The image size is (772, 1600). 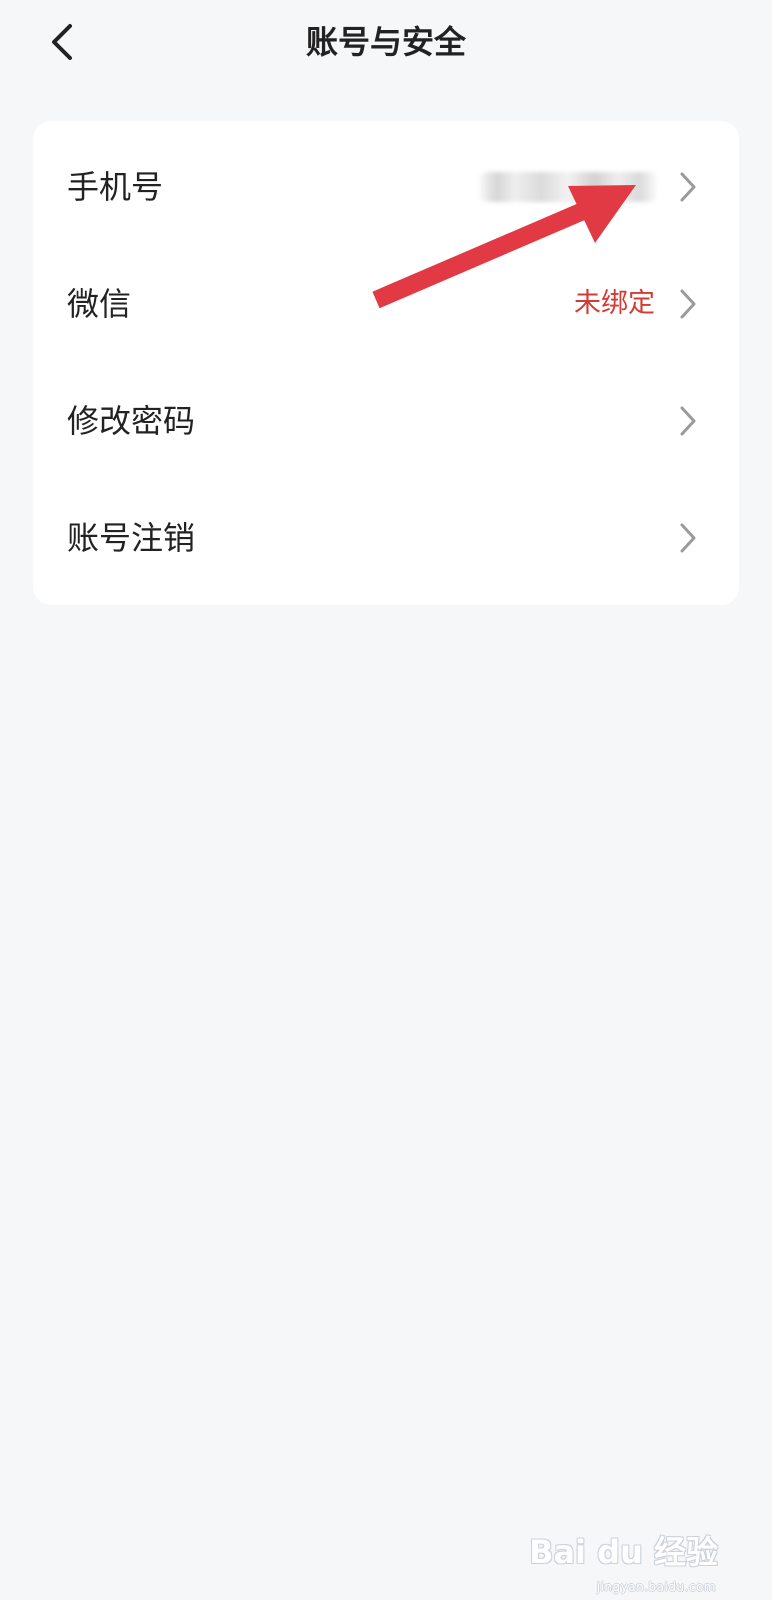 I want to click on settings-item-label: 账号注销, so click(x=131, y=537).